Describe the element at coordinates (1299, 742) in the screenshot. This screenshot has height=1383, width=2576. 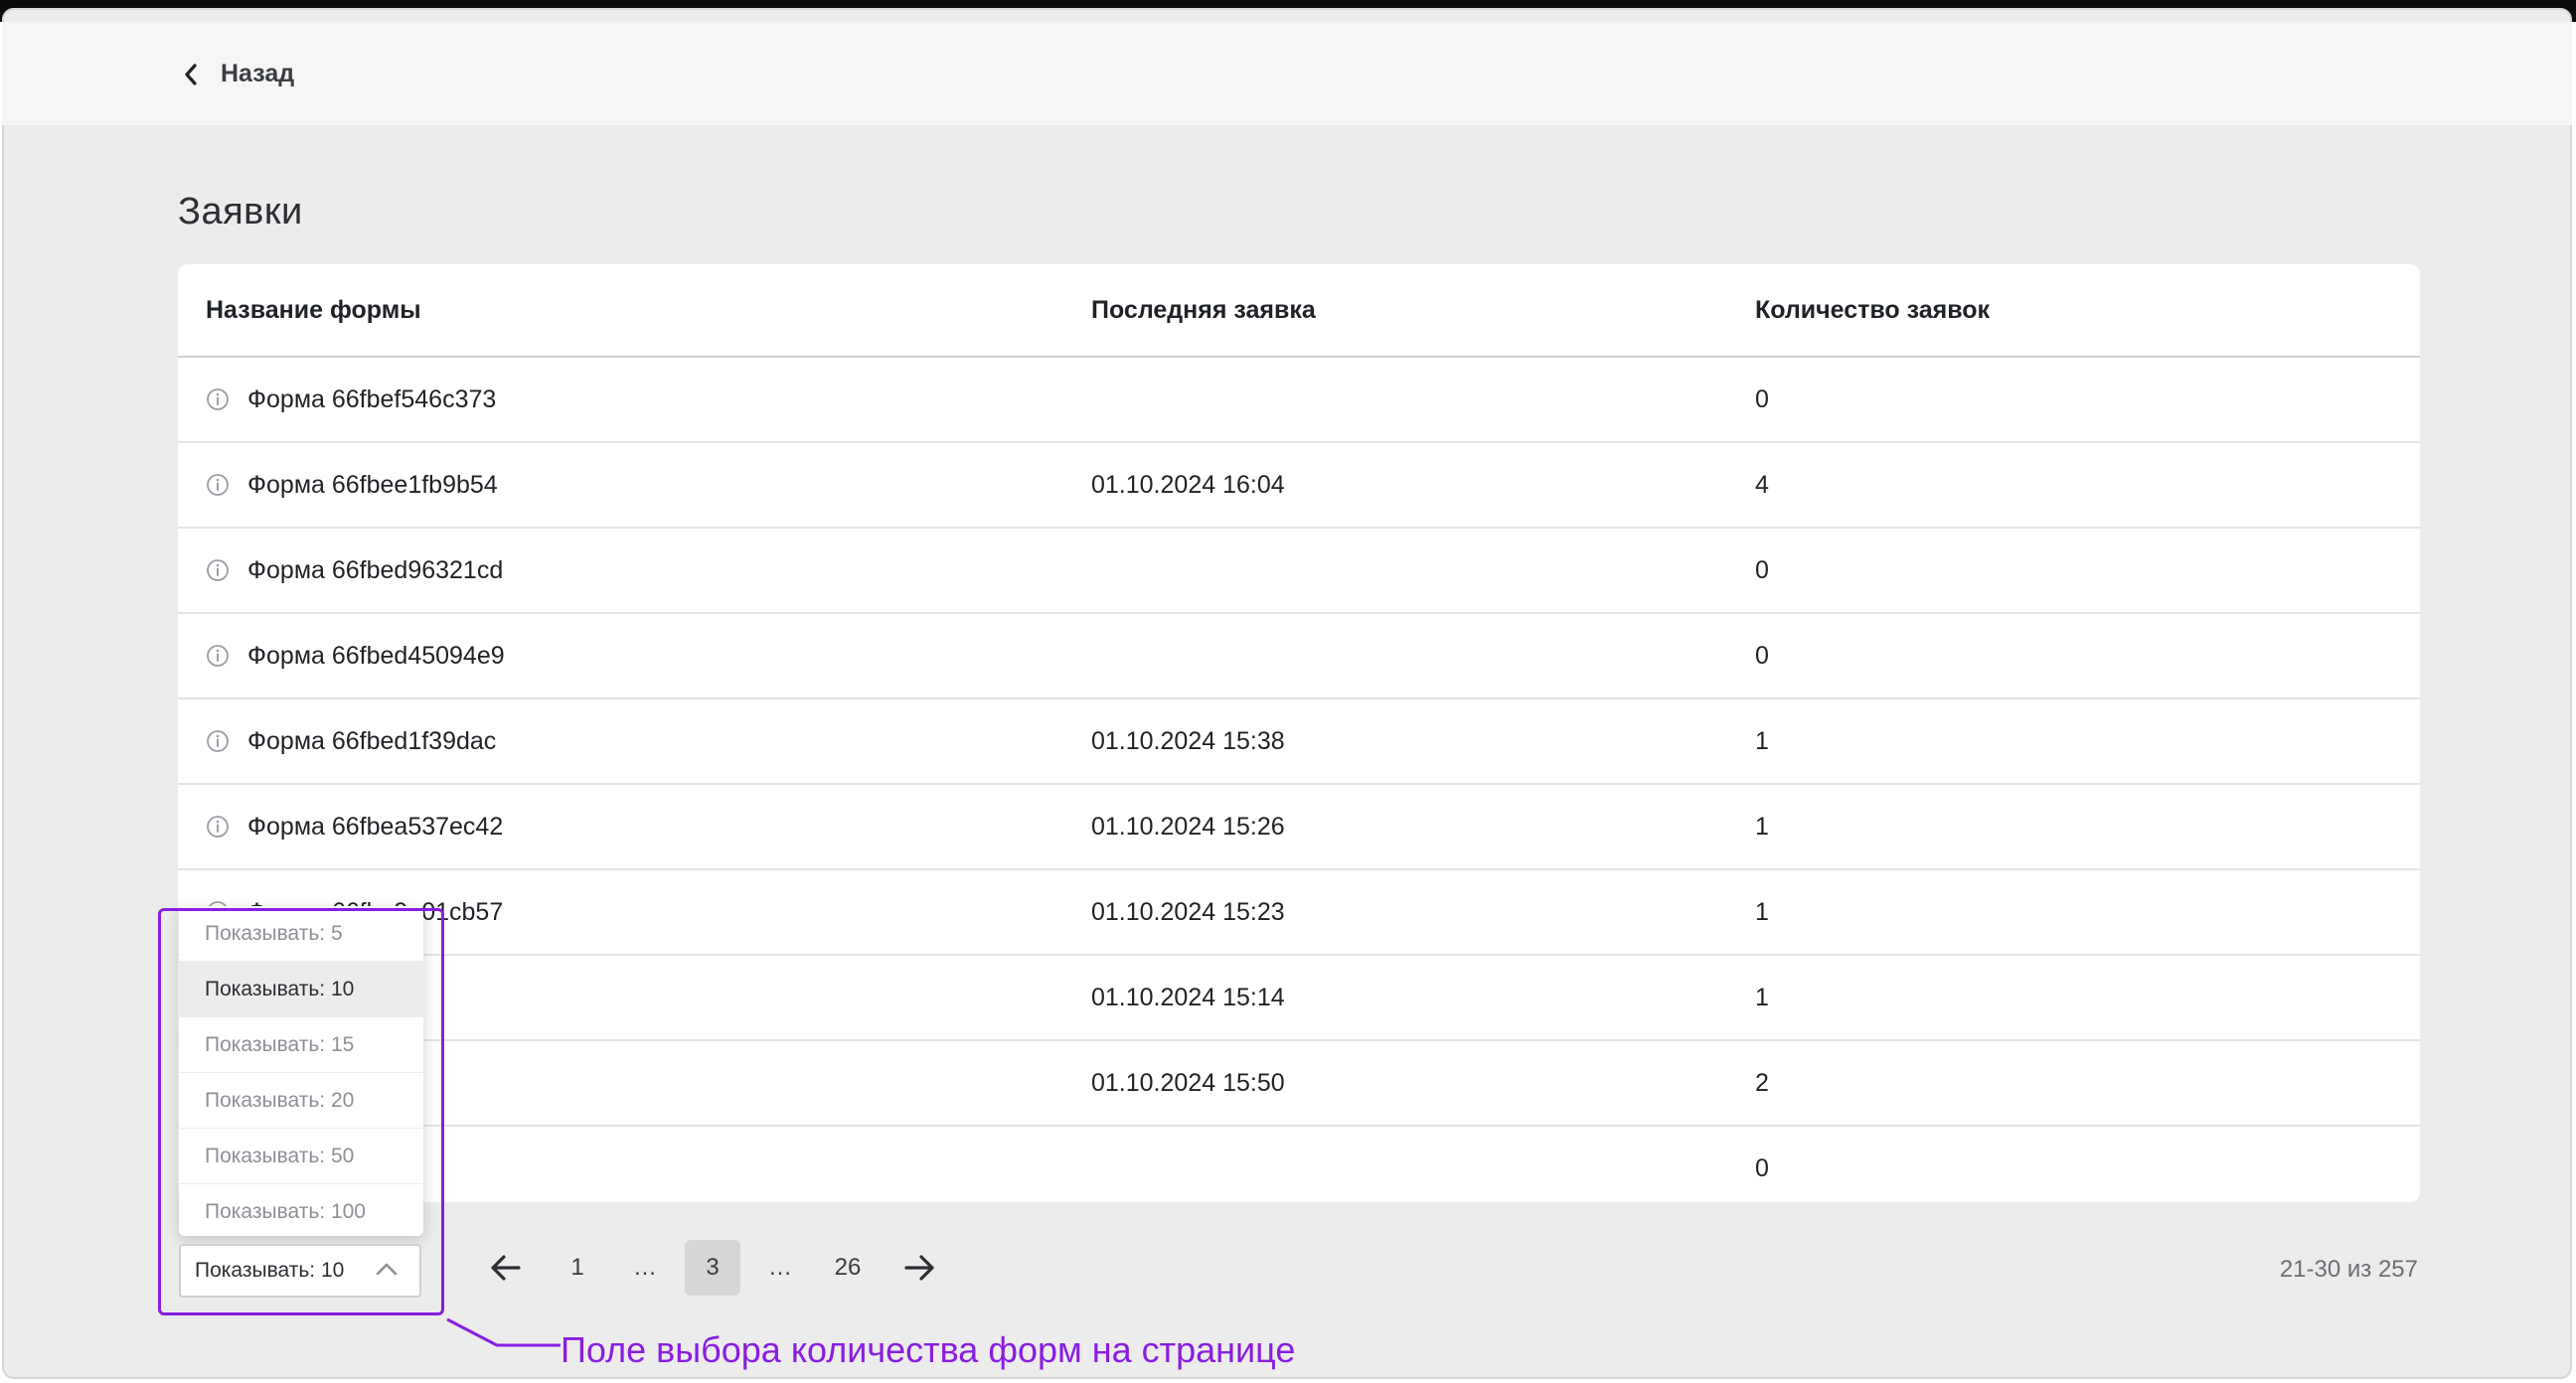
I see `table-row: Форма 66fbed1f39dac 01.10.2024 15:38 1` at that location.